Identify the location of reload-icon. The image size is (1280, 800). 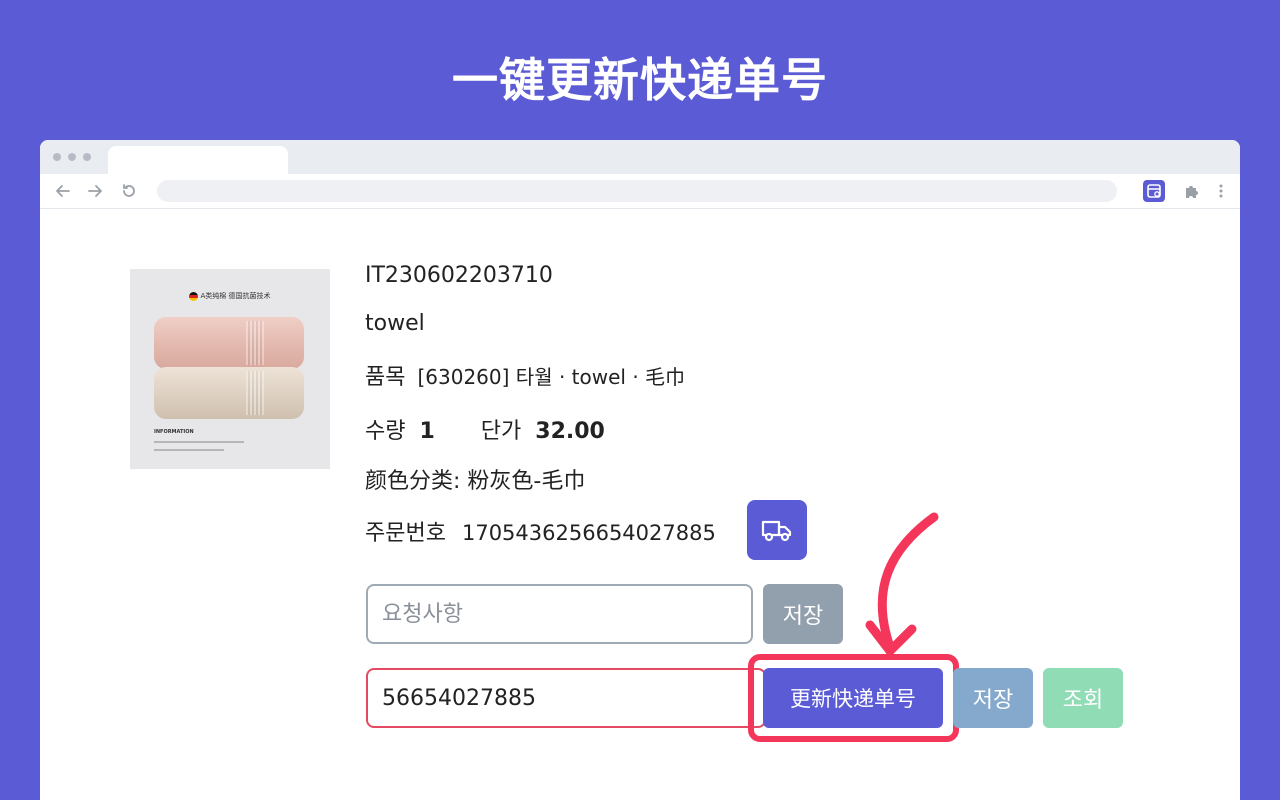
(129, 191).